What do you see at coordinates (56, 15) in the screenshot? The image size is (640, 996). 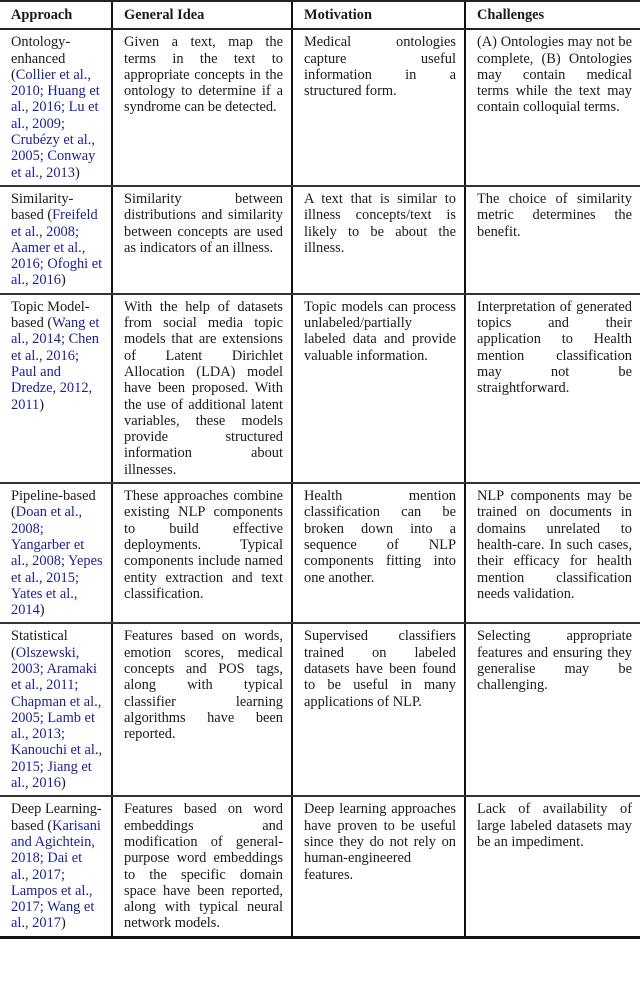 I see `header-approach: Approach` at bounding box center [56, 15].